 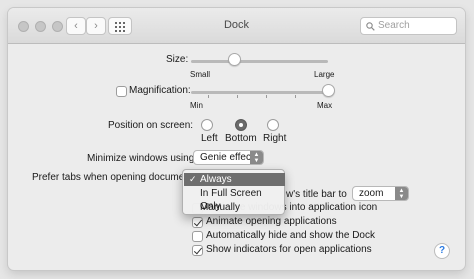 What do you see at coordinates (289, 249) in the screenshot?
I see `indicators-label: Show indicators for open applications` at bounding box center [289, 249].